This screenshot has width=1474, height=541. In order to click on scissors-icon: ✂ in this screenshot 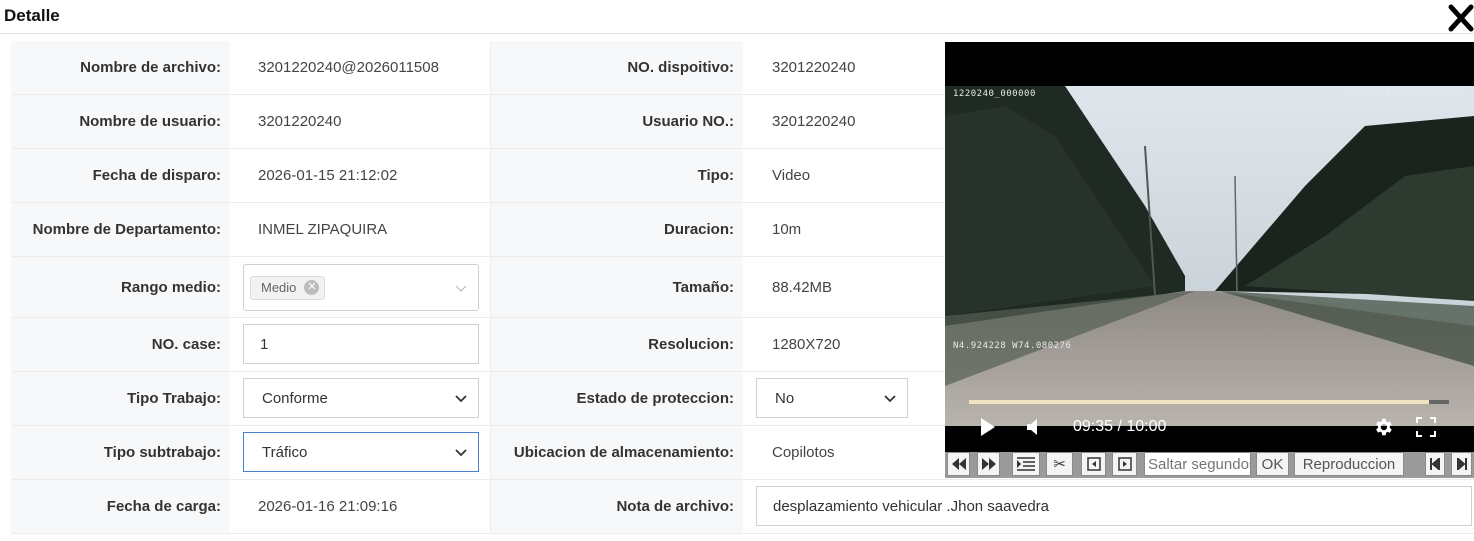, I will do `click(1059, 464)`.